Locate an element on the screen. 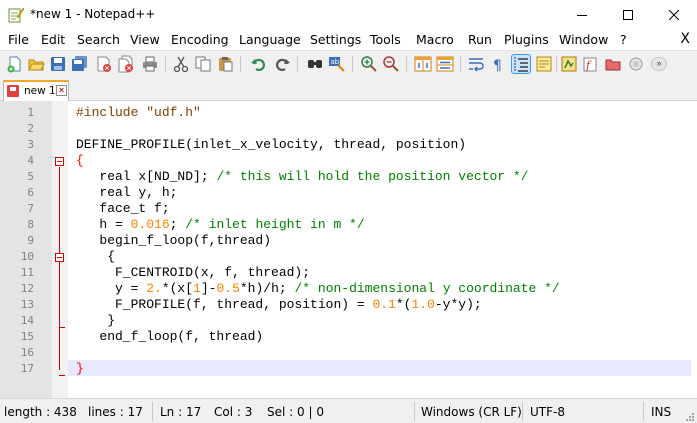  menu-plugins: Plugins is located at coordinates (526, 39).